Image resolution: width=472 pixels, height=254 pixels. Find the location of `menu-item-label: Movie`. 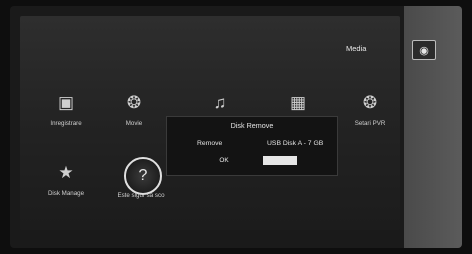

menu-item-label: Movie is located at coordinates (134, 123).